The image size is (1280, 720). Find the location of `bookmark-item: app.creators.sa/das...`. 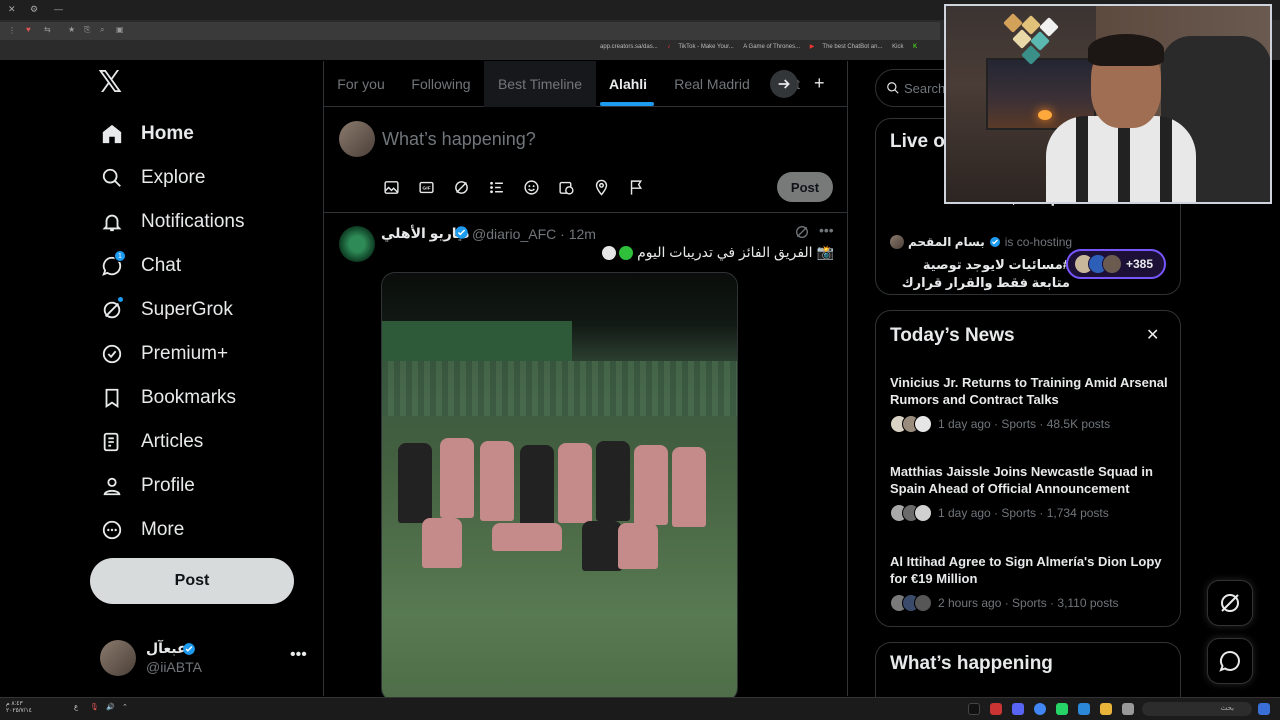

bookmark-item: app.creators.sa/das... is located at coordinates (629, 47).